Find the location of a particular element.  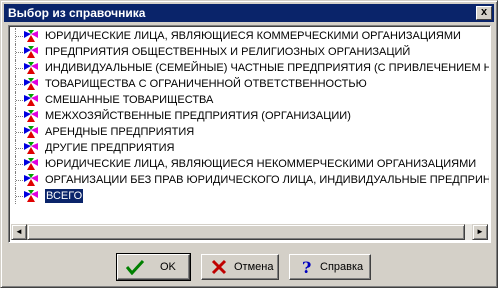

title-bar: Выбор из справочника x is located at coordinates (249, 13).